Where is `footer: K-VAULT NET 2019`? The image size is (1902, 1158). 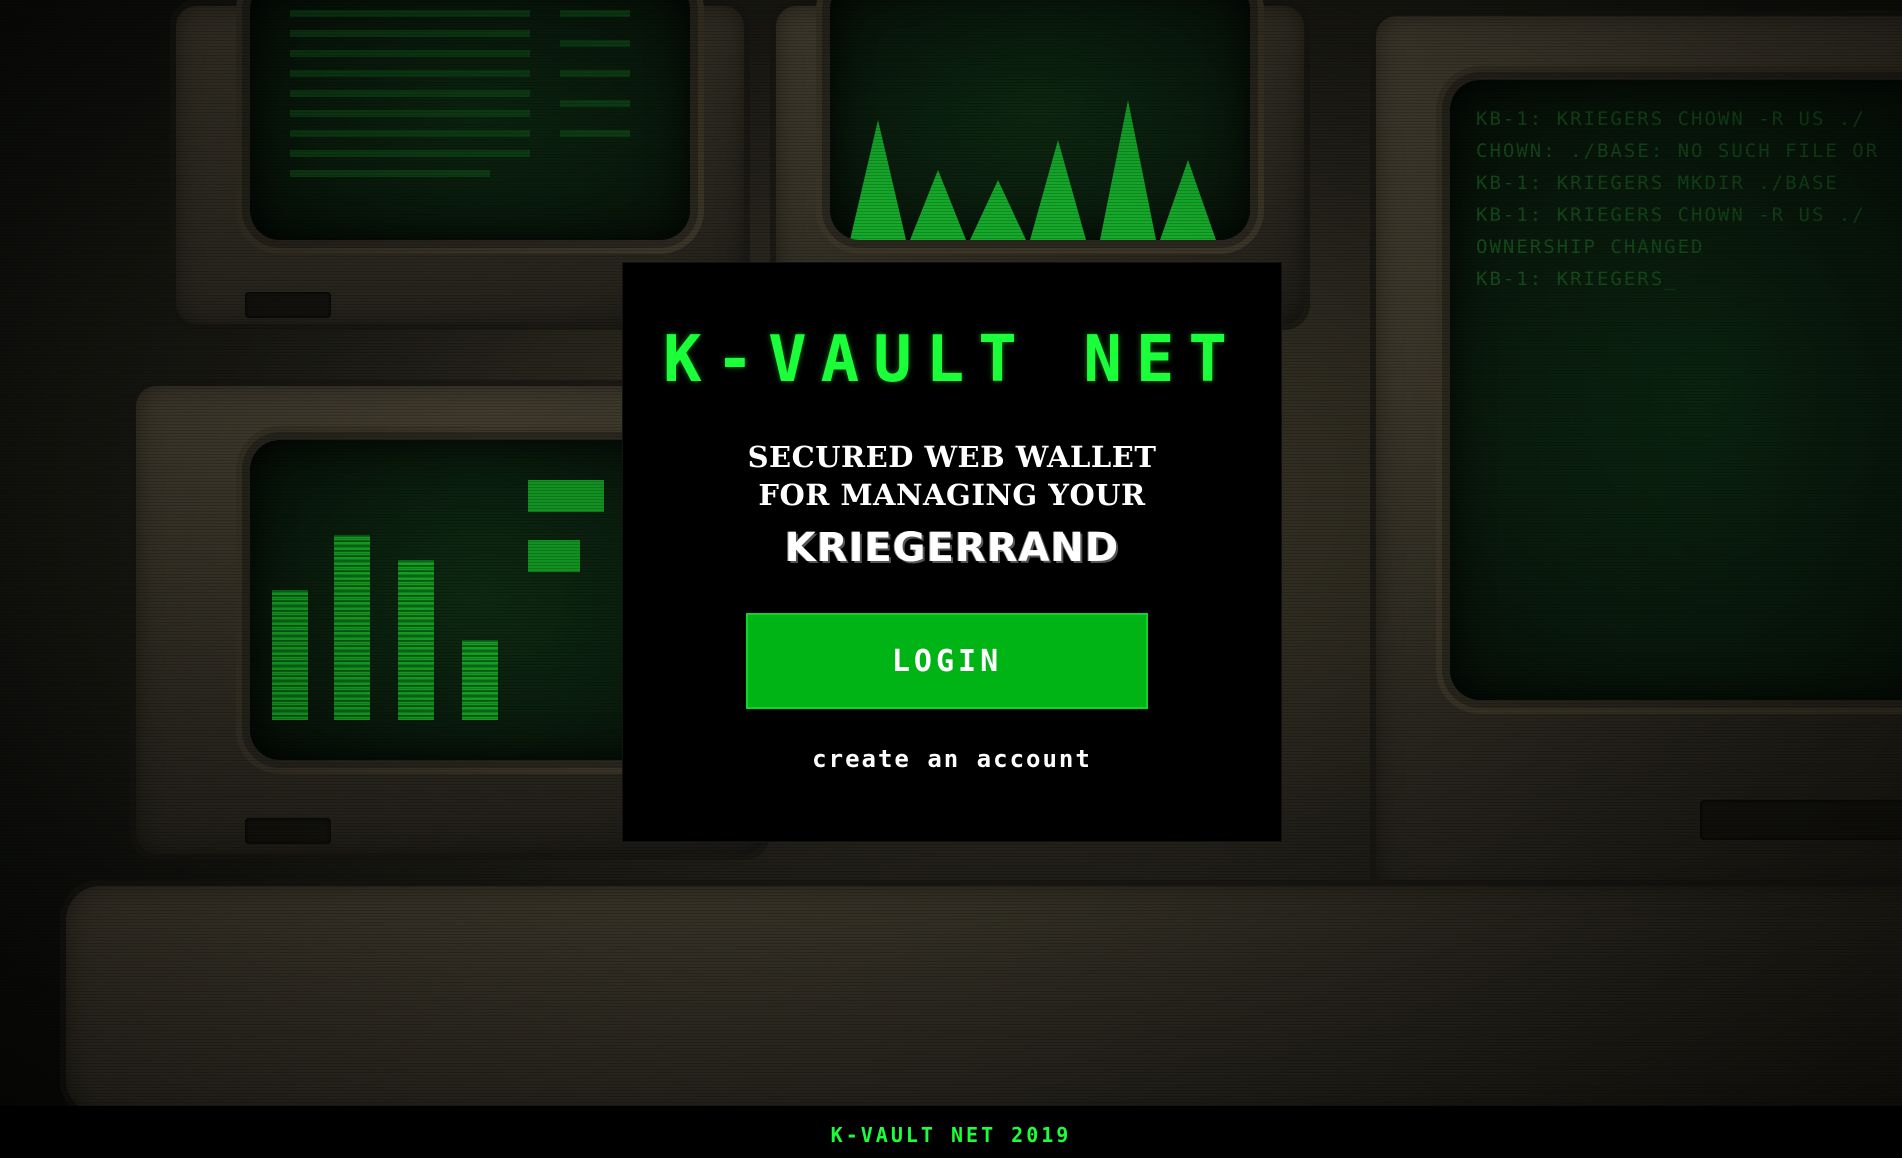
footer: K-VAULT NET 2019 is located at coordinates (951, 1132).